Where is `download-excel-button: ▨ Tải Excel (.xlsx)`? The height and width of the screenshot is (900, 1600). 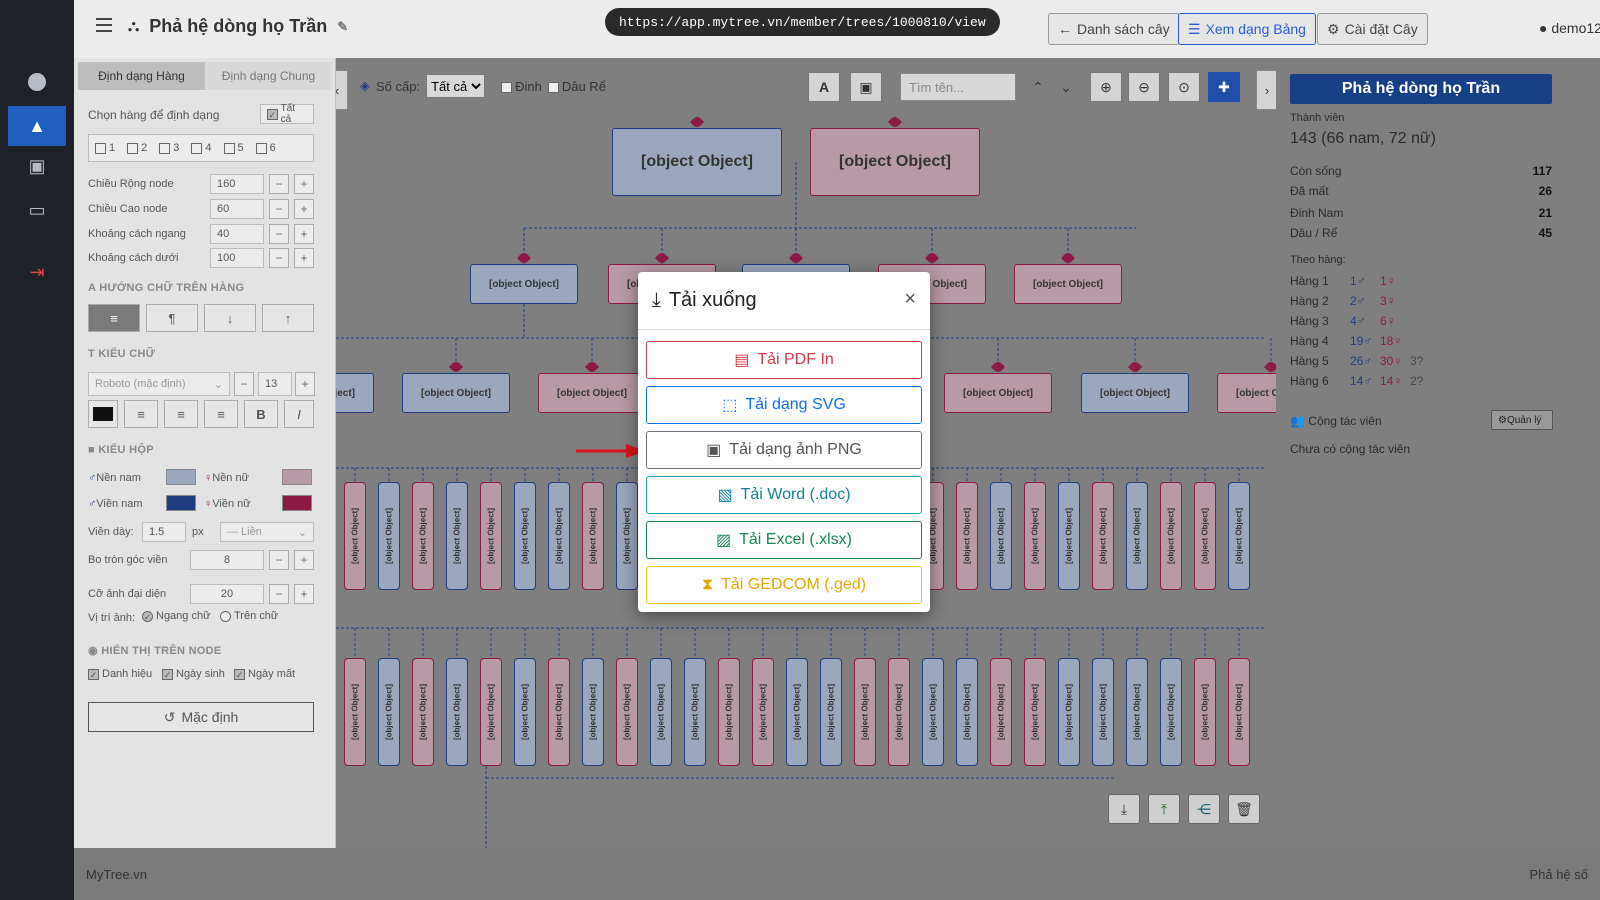
download-excel-button: ▨ Tải Excel (.xlsx) is located at coordinates (784, 540).